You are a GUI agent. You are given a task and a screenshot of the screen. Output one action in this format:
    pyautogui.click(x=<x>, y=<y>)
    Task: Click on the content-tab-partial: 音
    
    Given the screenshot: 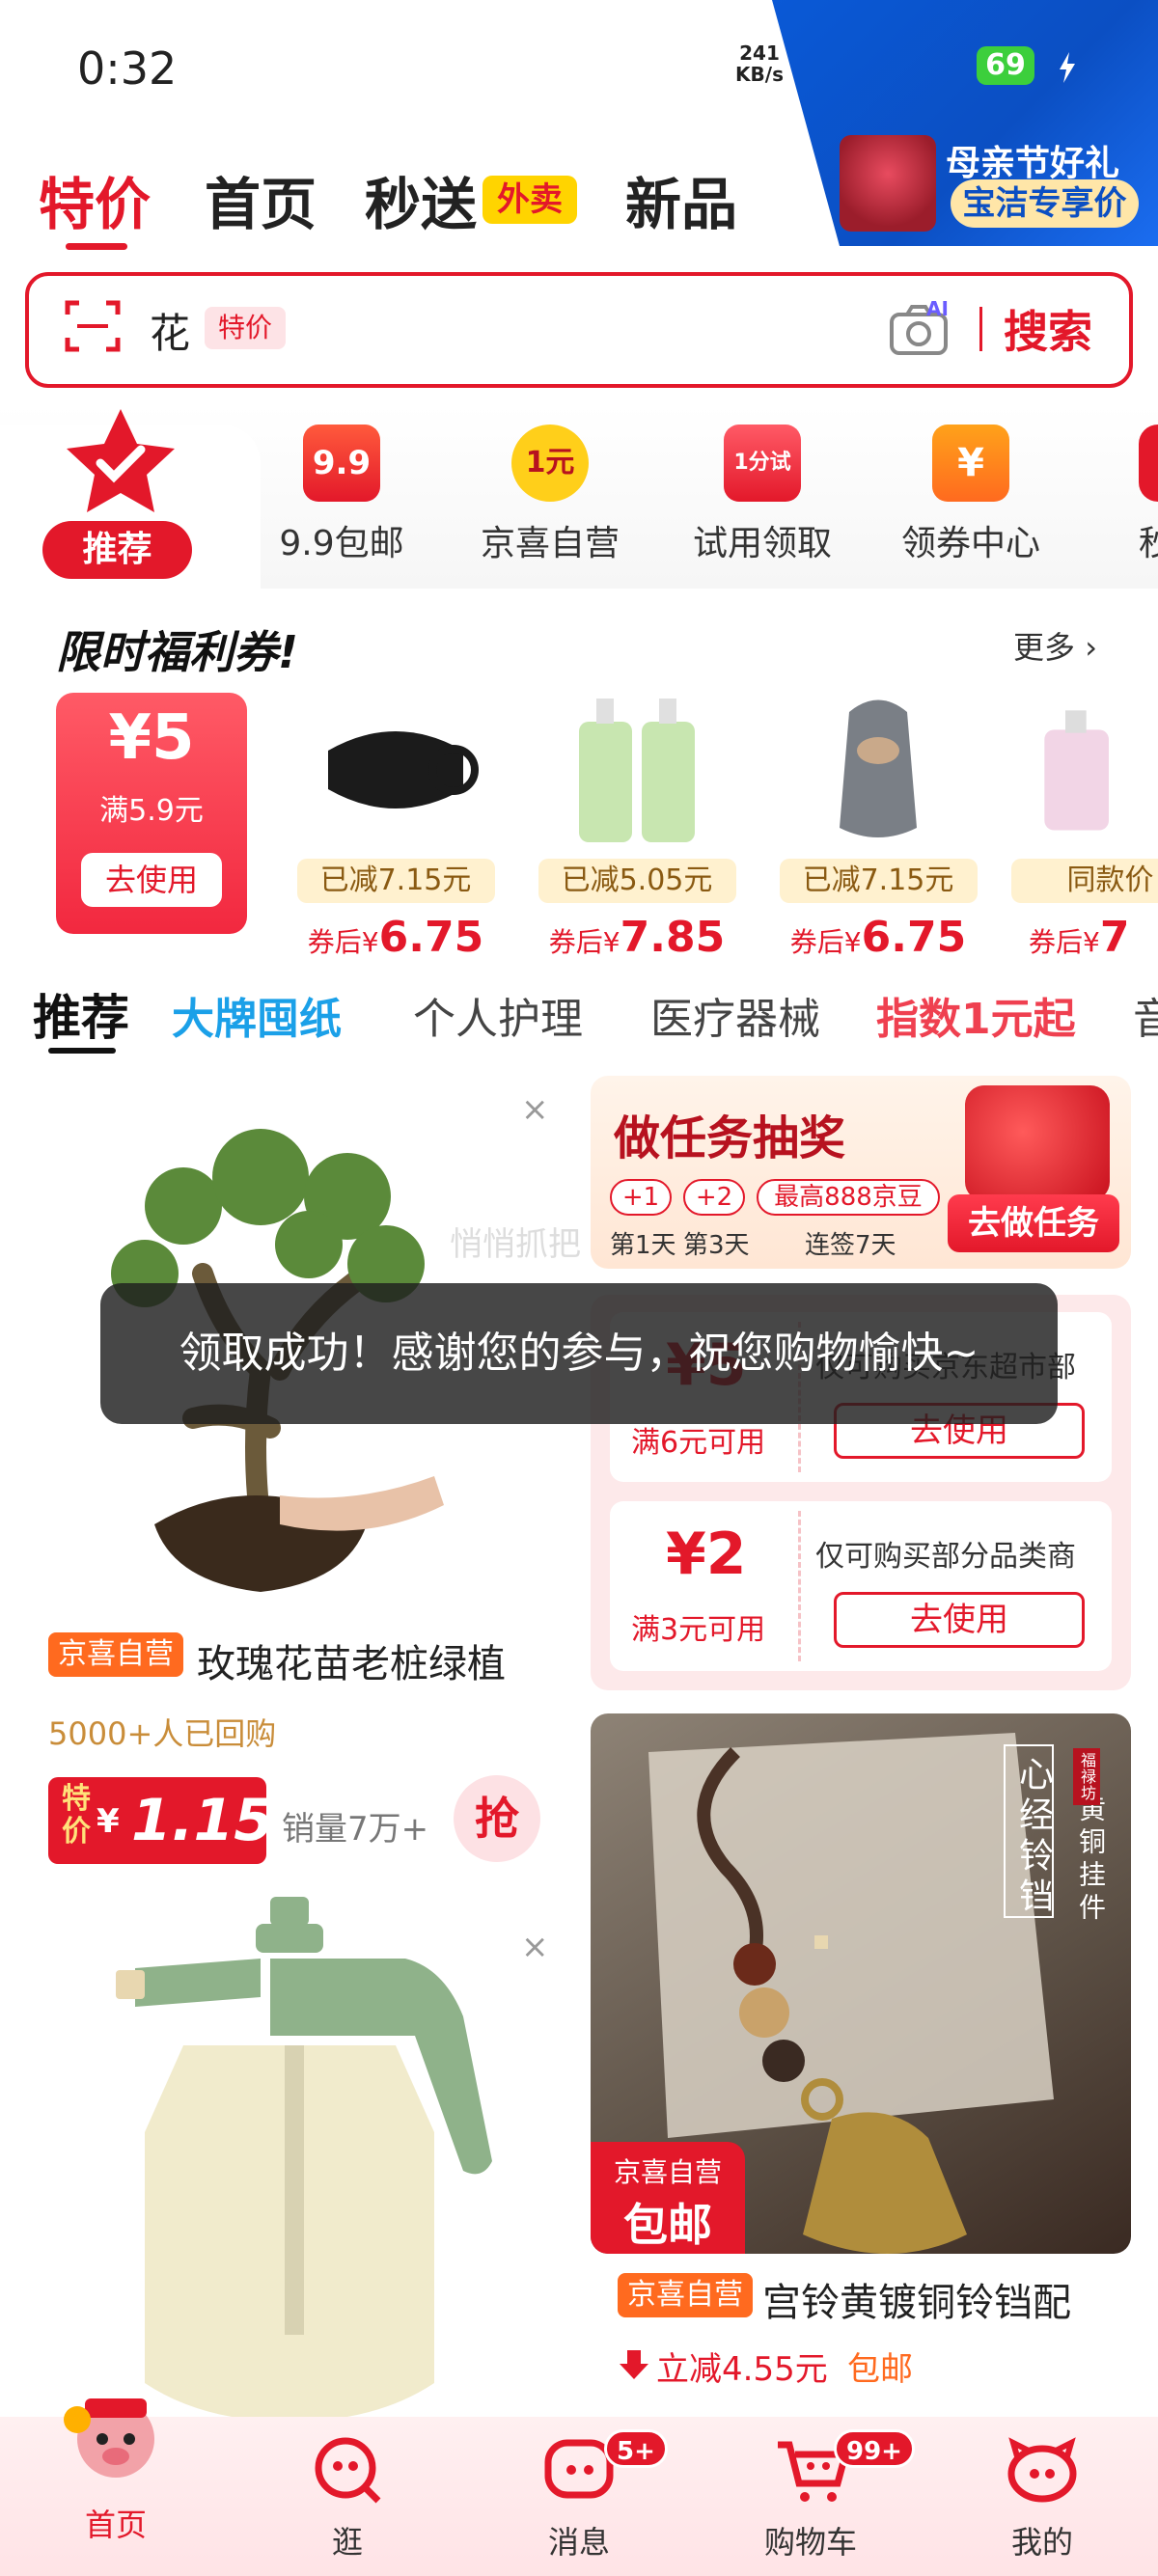 What is the action you would take?
    pyautogui.click(x=1145, y=1015)
    